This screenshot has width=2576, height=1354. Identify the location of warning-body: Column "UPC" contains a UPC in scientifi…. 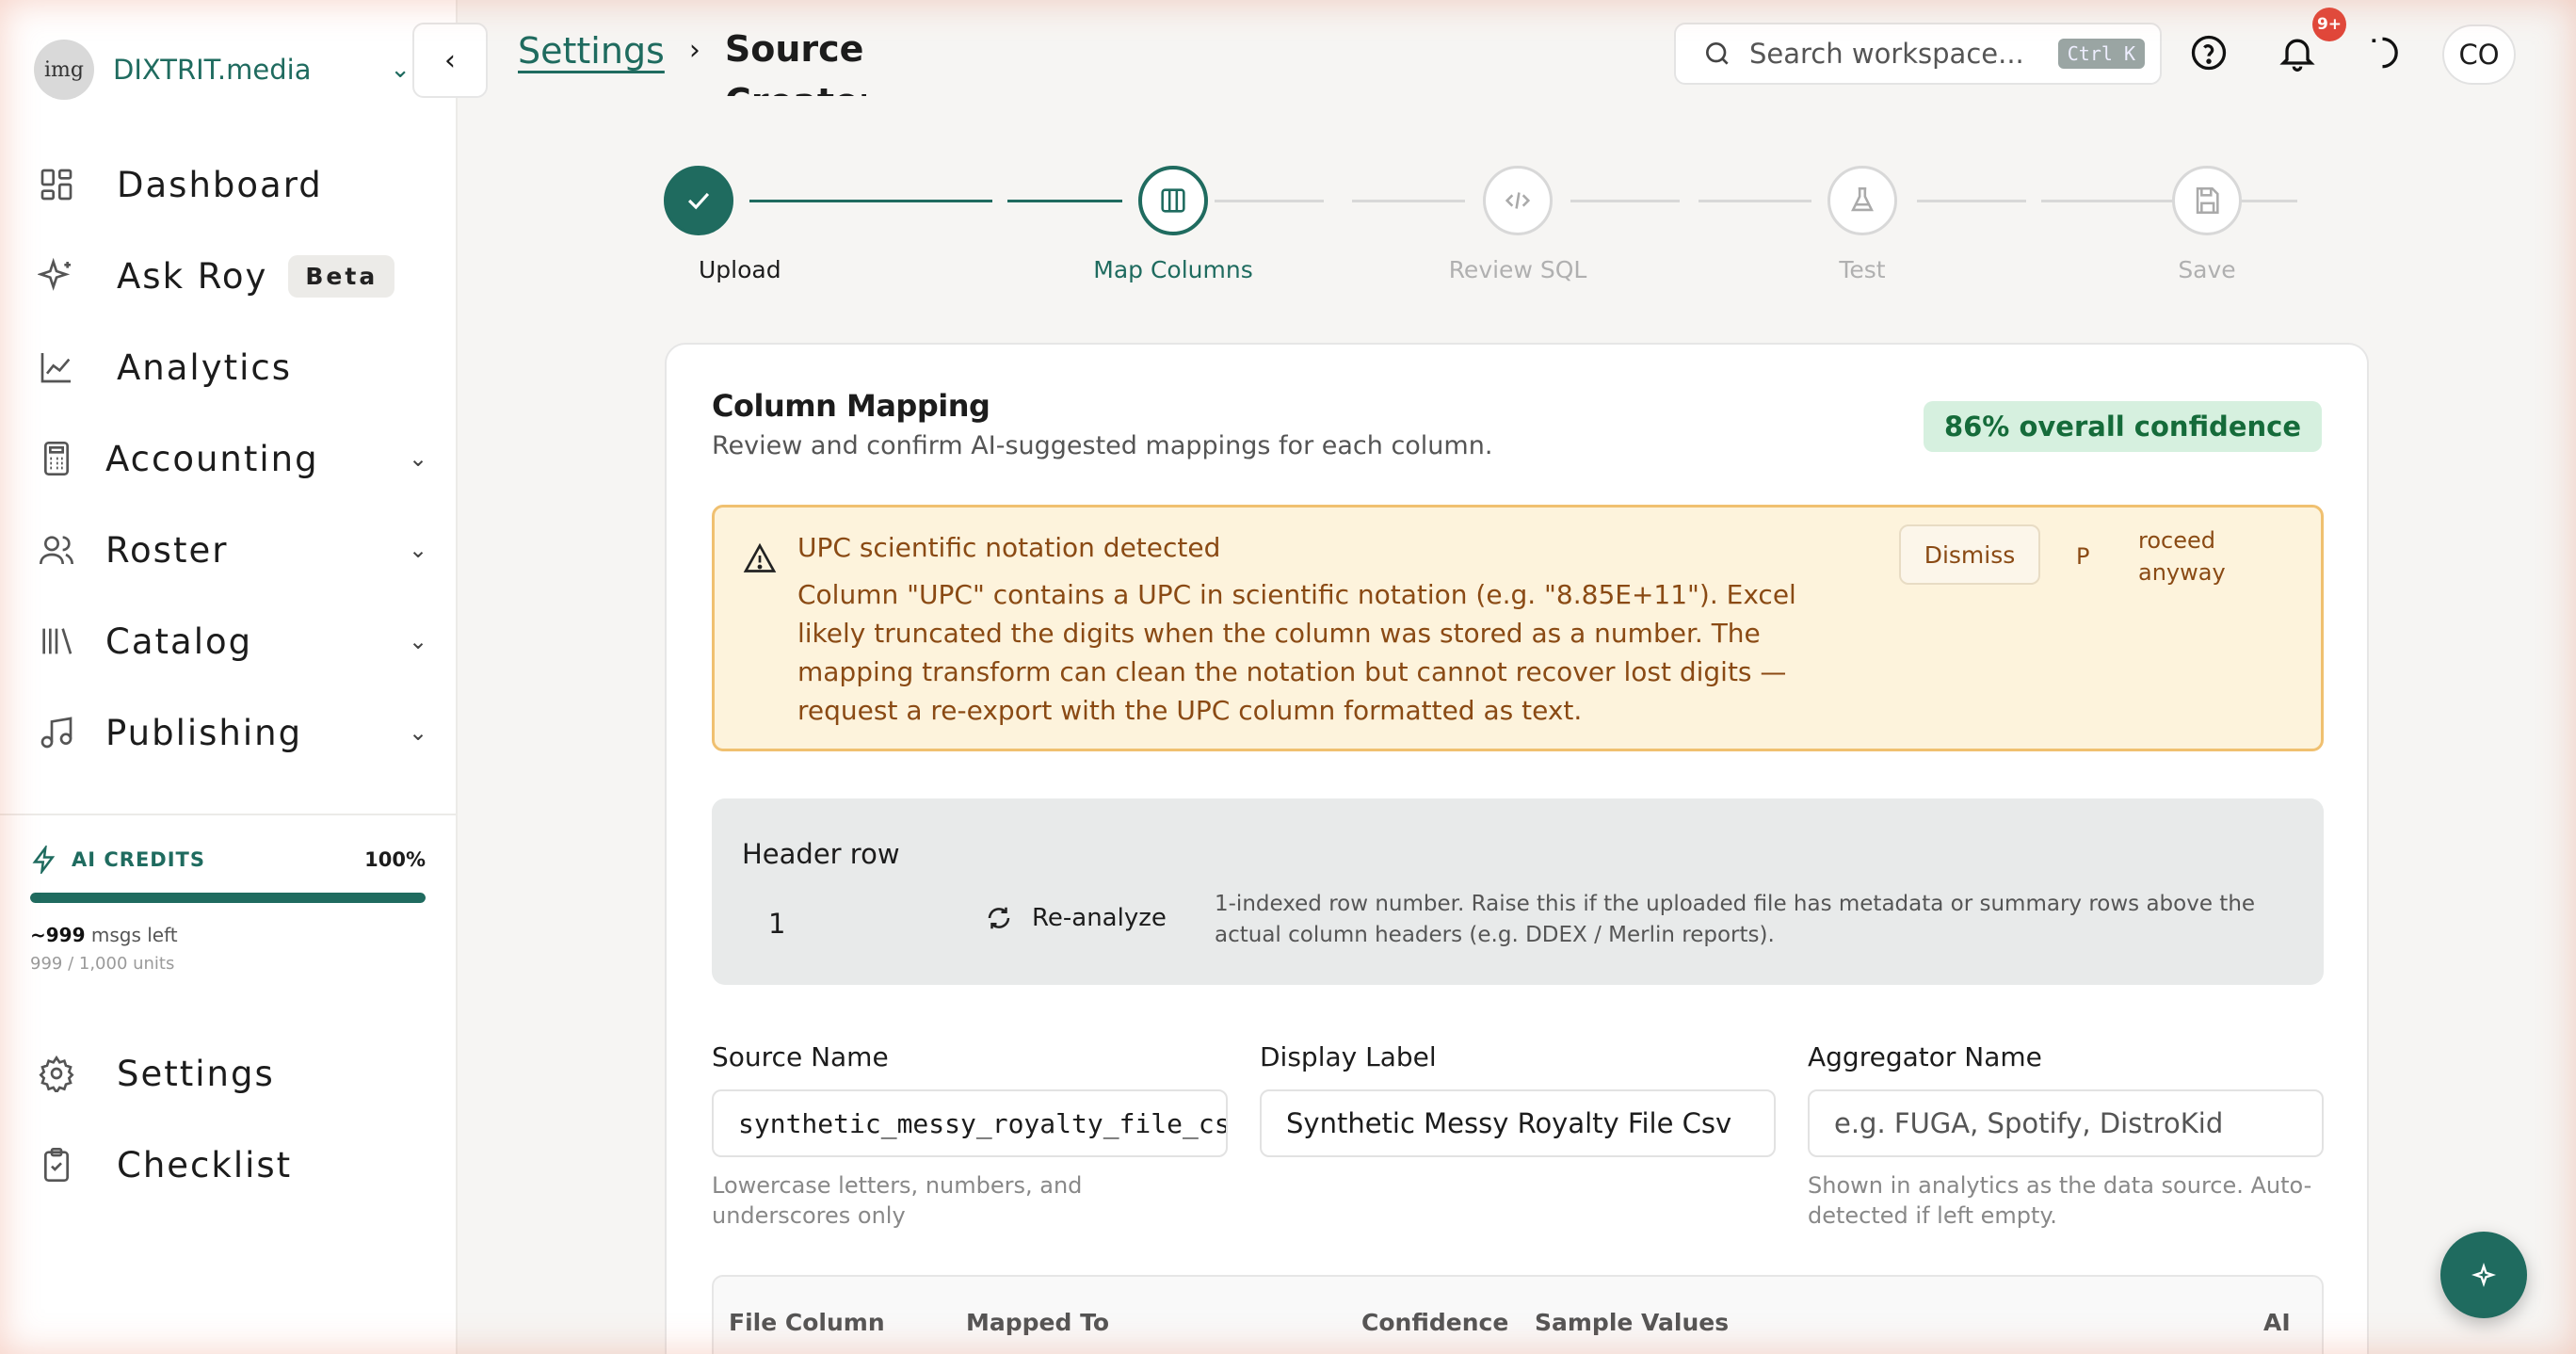
(1296, 652).